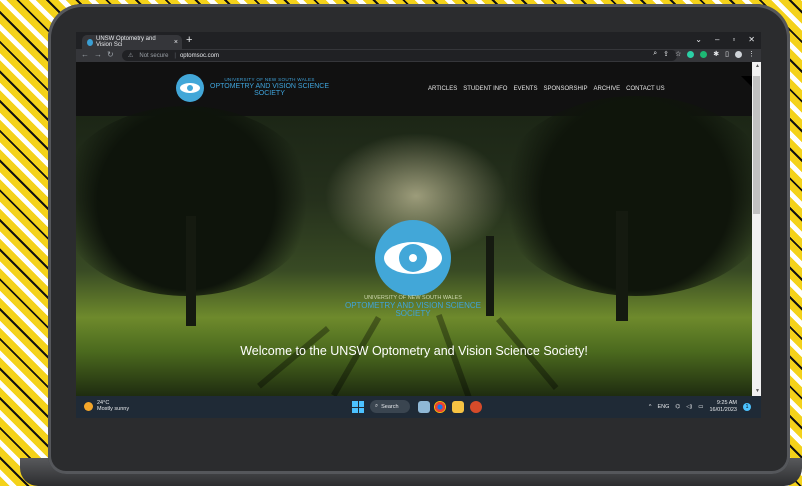 This screenshot has height=486, width=802. What do you see at coordinates (358, 407) in the screenshot?
I see `windows-start-icon` at bounding box center [358, 407].